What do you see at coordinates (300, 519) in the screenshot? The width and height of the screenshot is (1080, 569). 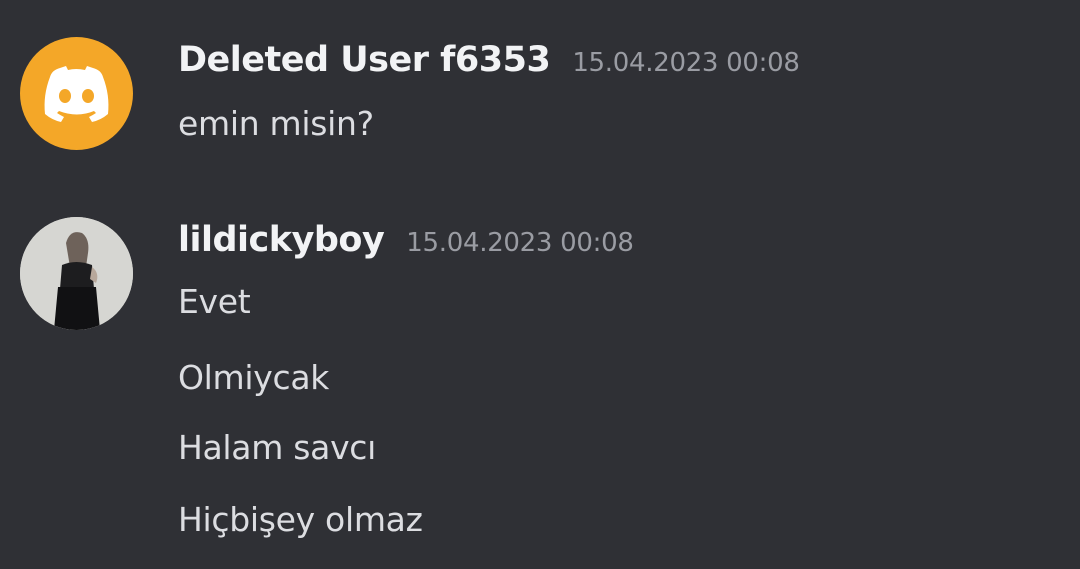 I see `message-text: Hiçbişey olmaz` at bounding box center [300, 519].